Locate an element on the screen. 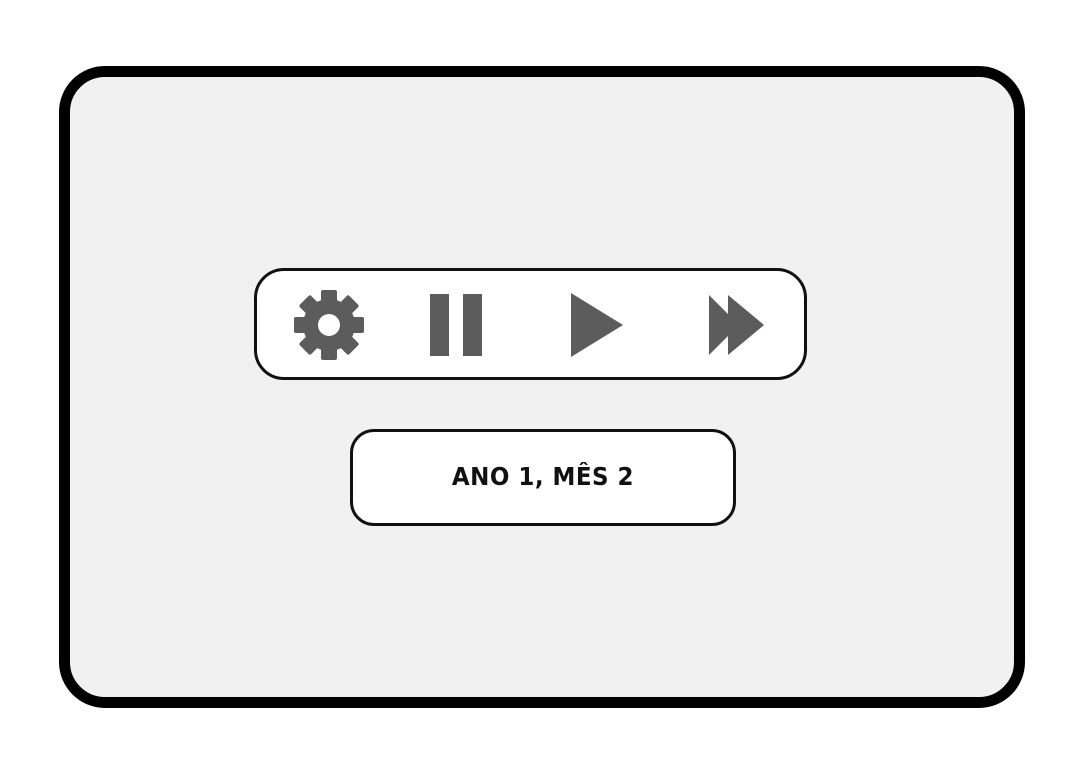  play-button is located at coordinates (595, 325).